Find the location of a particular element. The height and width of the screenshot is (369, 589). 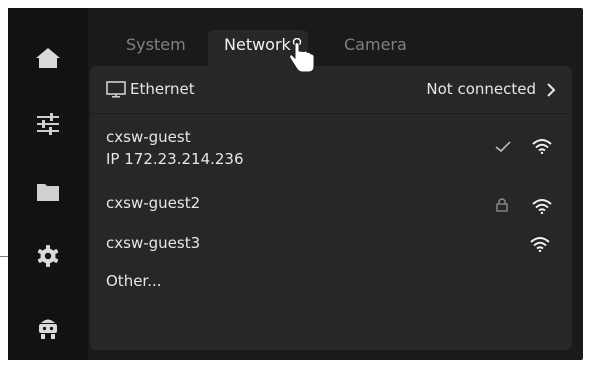

sidebar-item-robot is located at coordinates (48, 328).